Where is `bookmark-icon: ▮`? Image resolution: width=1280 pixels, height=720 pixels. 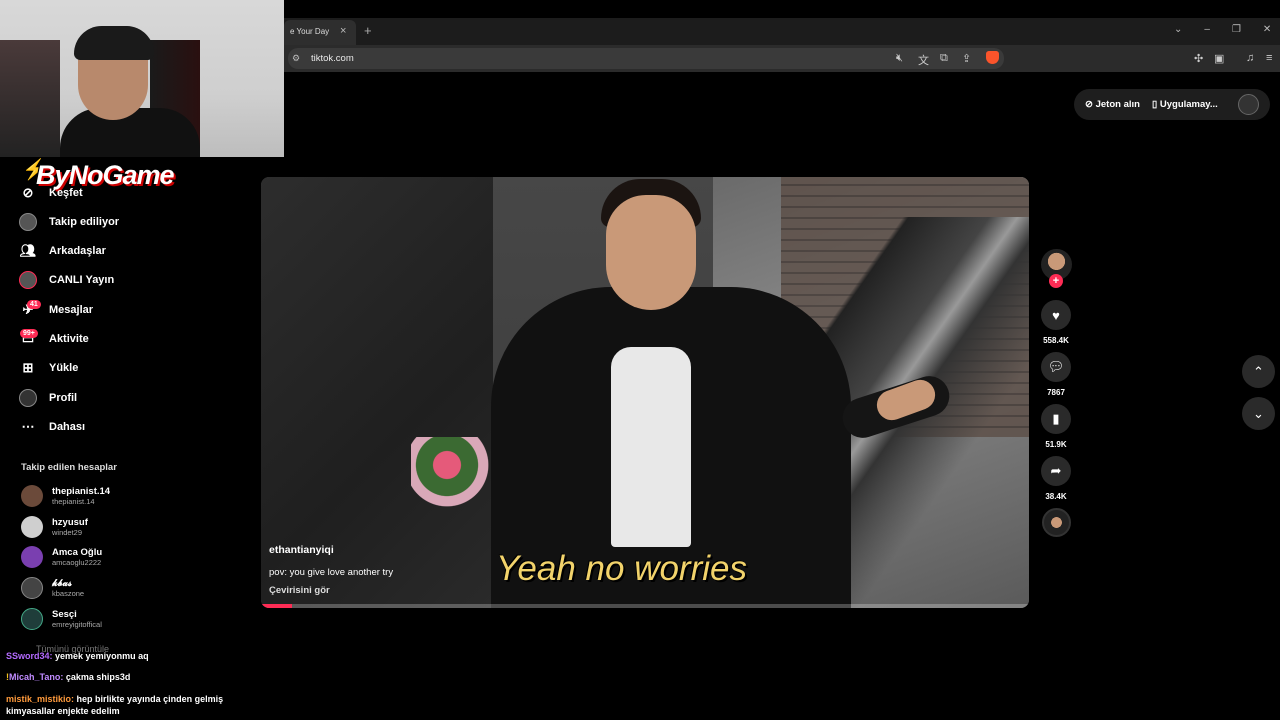 bookmark-icon: ▮ is located at coordinates (1056, 418).